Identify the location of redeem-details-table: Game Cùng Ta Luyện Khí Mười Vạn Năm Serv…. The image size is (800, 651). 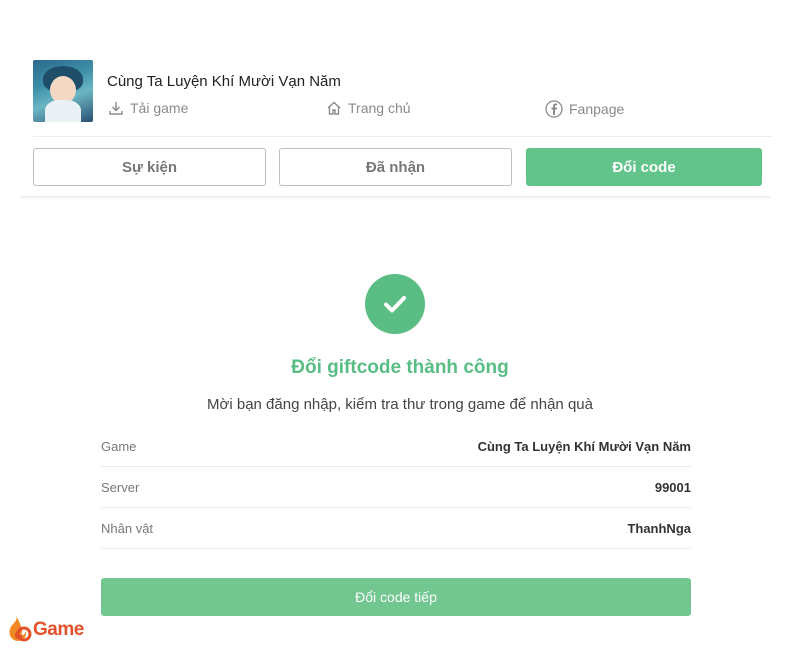
(396, 487).